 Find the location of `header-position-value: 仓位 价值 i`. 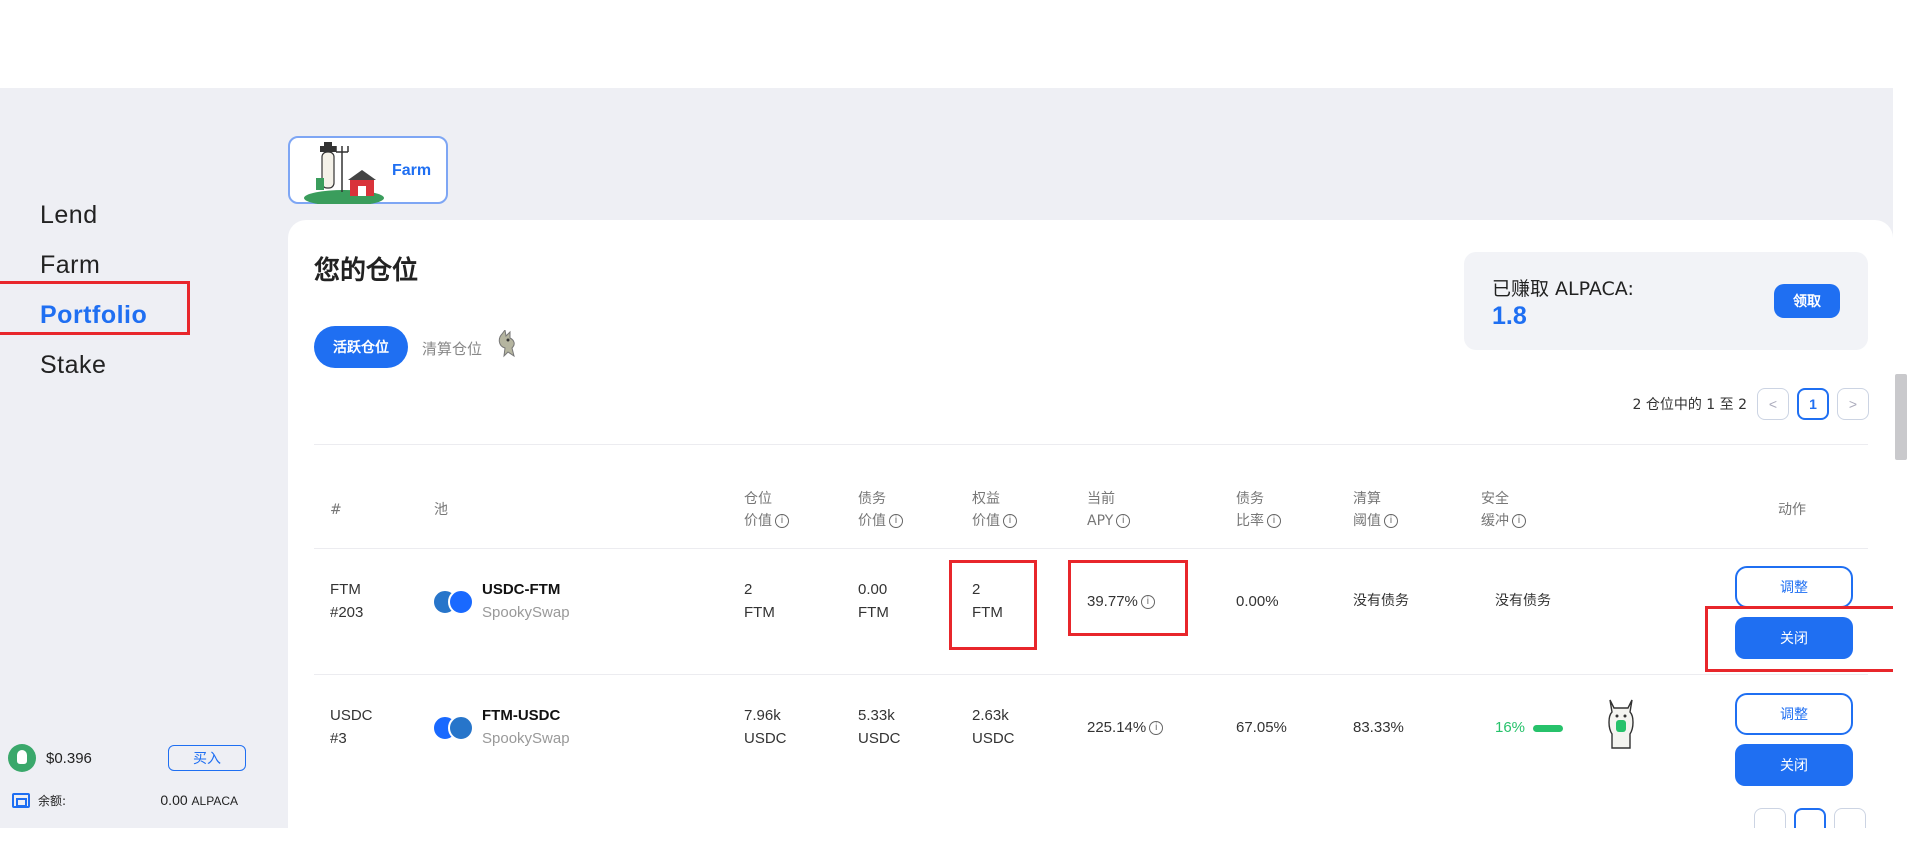

header-position-value: 仓位 价值 i is located at coordinates (766, 510).